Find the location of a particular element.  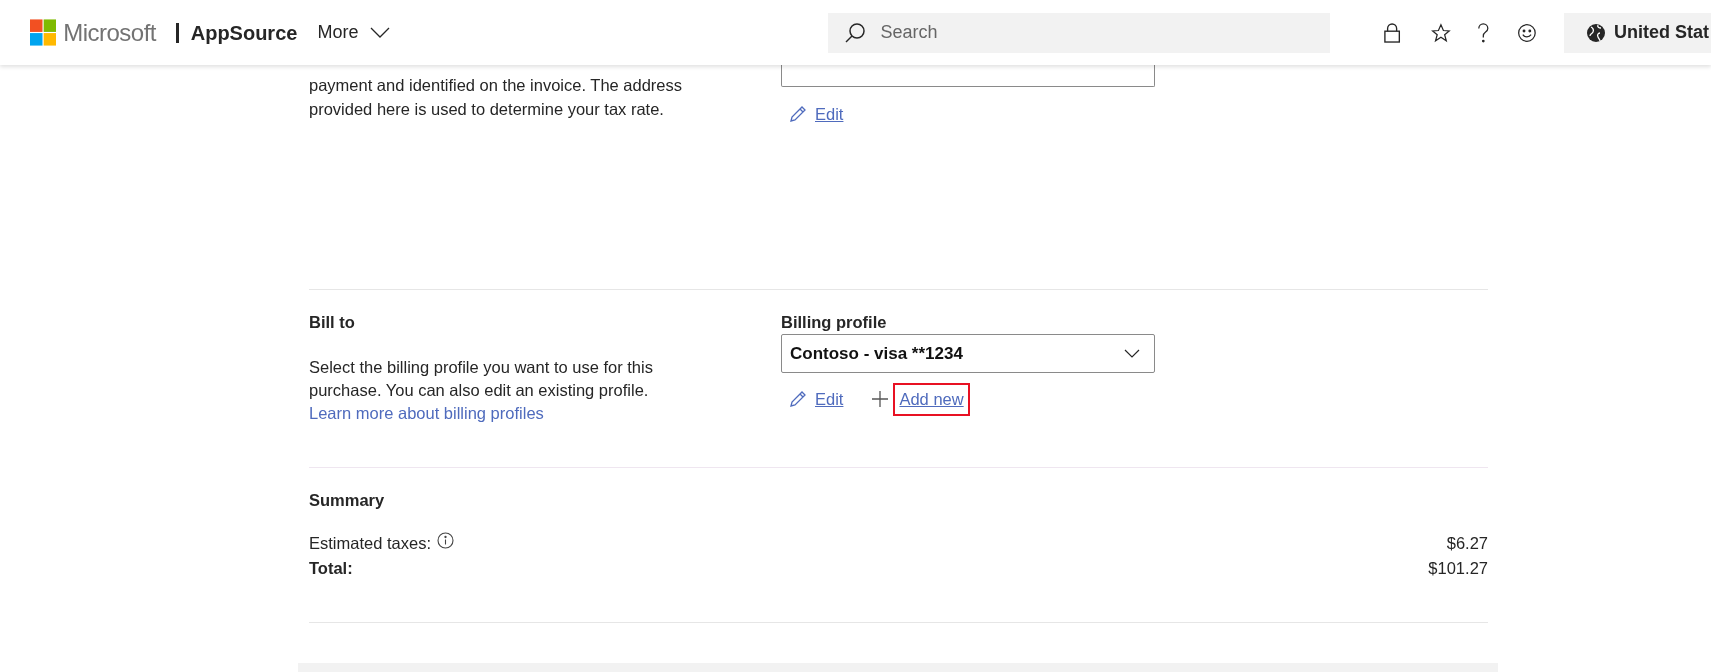

summary-label: Estimated taxes: is located at coordinates (370, 544).